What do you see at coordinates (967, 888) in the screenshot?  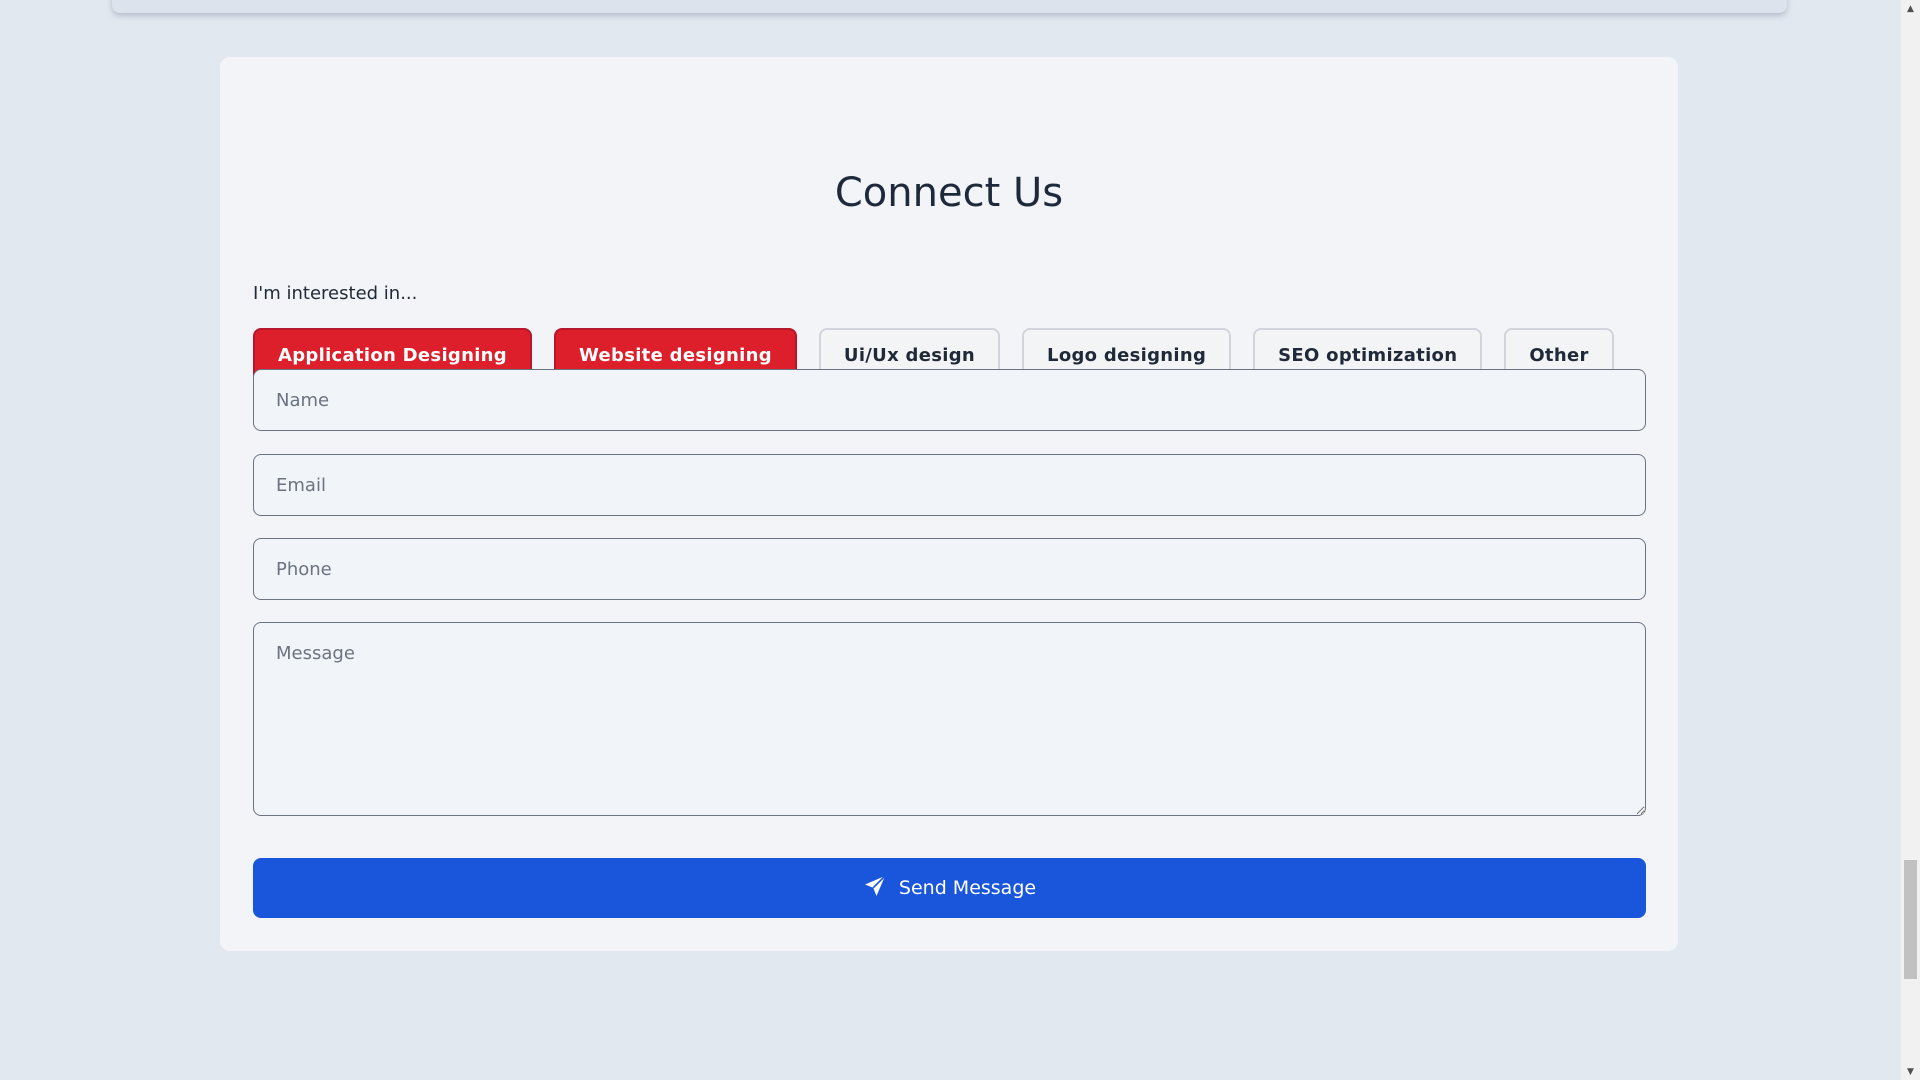 I see `send-message-label: Send Message` at bounding box center [967, 888].